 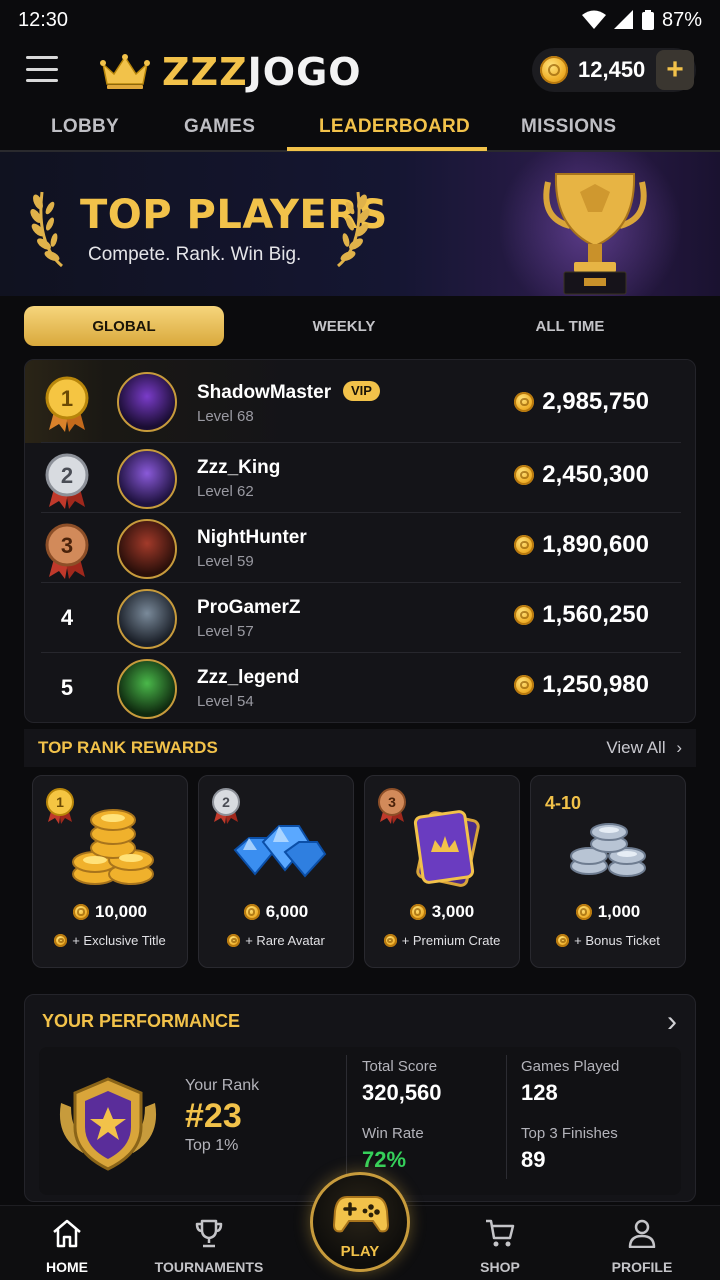 What do you see at coordinates (451, 940) in the screenshot?
I see `reward-extra: + Premium Crate` at bounding box center [451, 940].